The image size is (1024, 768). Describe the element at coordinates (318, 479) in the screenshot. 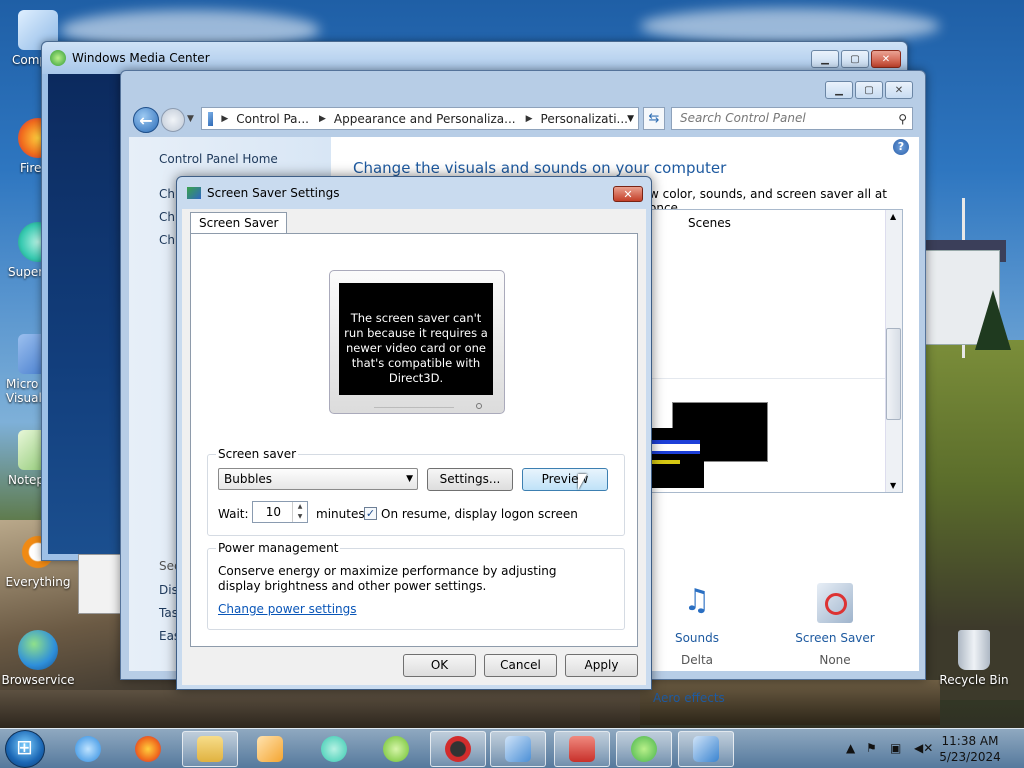

I see `screen-saver-select: Bubbles ▼` at that location.